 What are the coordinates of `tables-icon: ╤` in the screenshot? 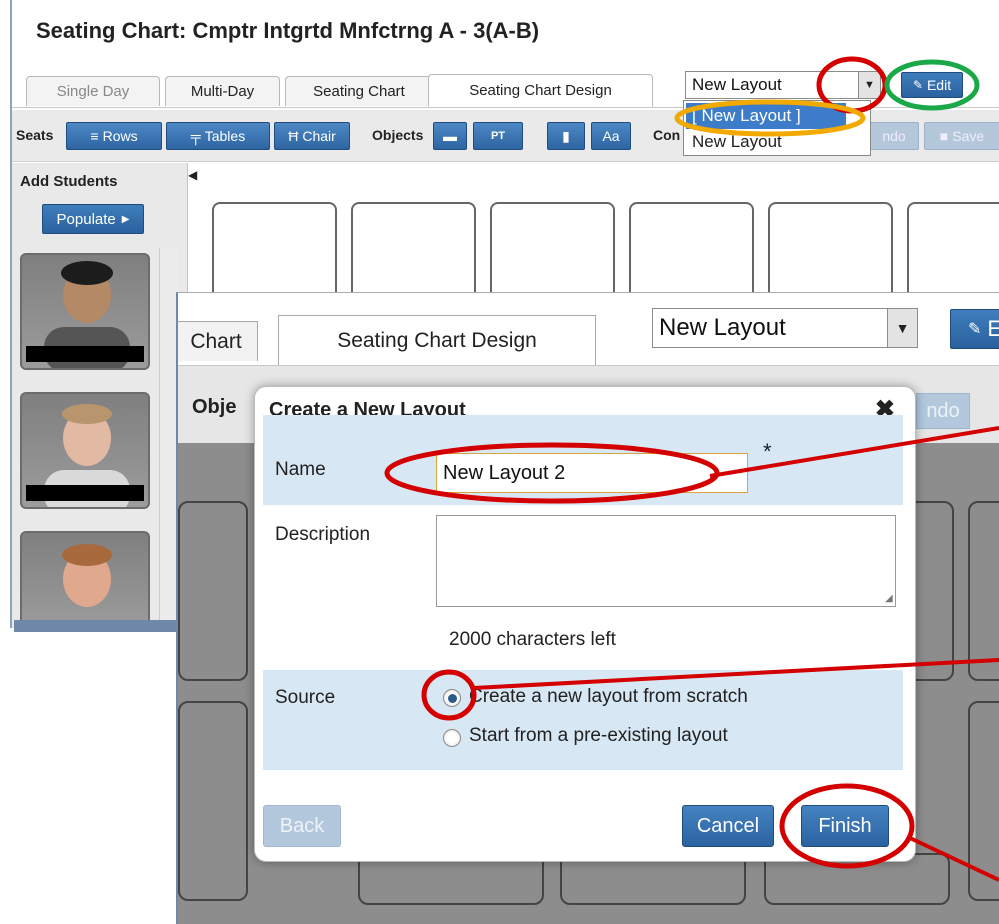 It's located at (195, 136).